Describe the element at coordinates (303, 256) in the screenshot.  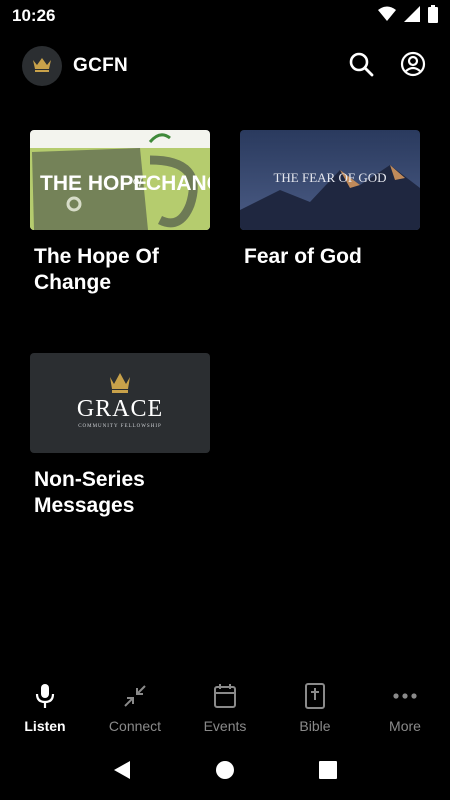
I see `series-title: Fear of God` at that location.